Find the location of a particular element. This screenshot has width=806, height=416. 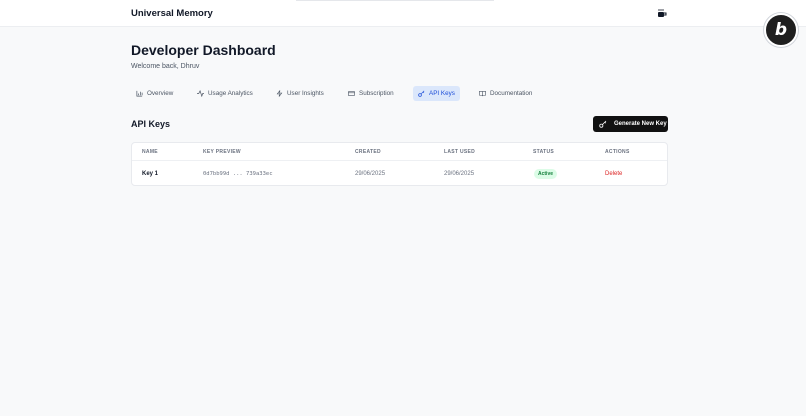

section-title: API Keys is located at coordinates (151, 124).